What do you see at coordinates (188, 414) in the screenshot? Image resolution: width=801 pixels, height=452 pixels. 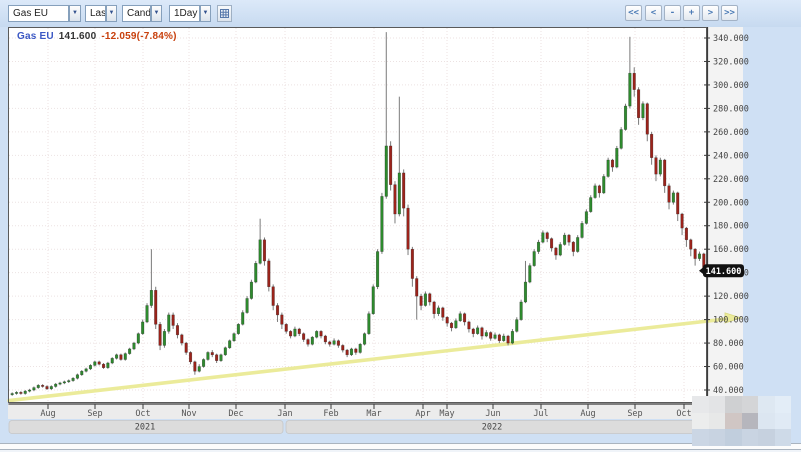 I see `svg-text: Nov` at bounding box center [188, 414].